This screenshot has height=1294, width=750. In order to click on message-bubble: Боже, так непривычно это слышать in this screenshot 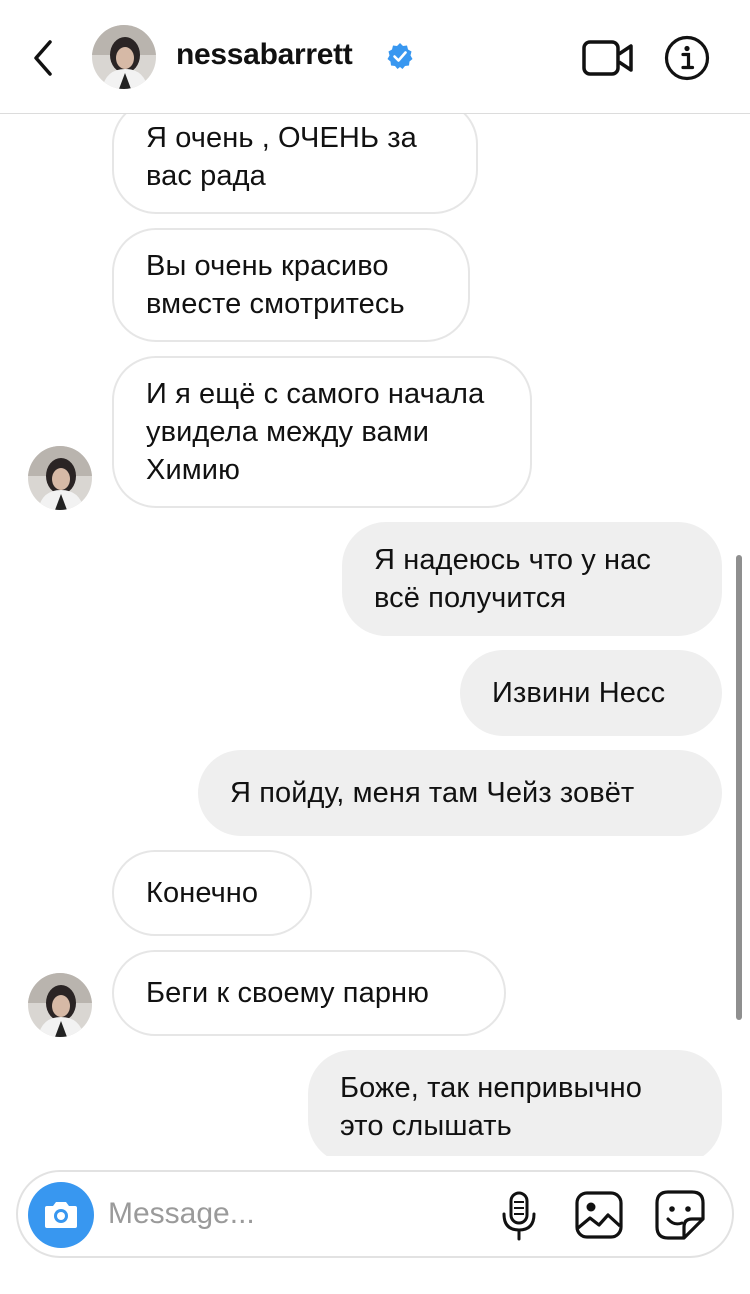, I will do `click(515, 1103)`.